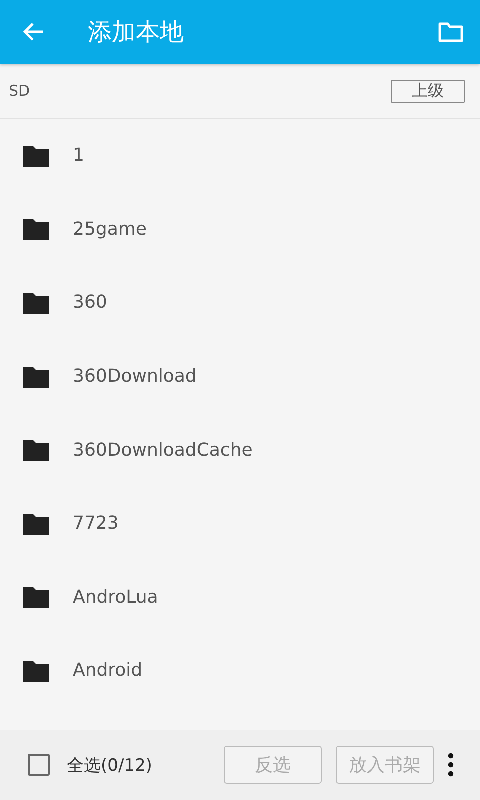  What do you see at coordinates (428, 91) in the screenshot?
I see `parent-folder-button: 上级` at bounding box center [428, 91].